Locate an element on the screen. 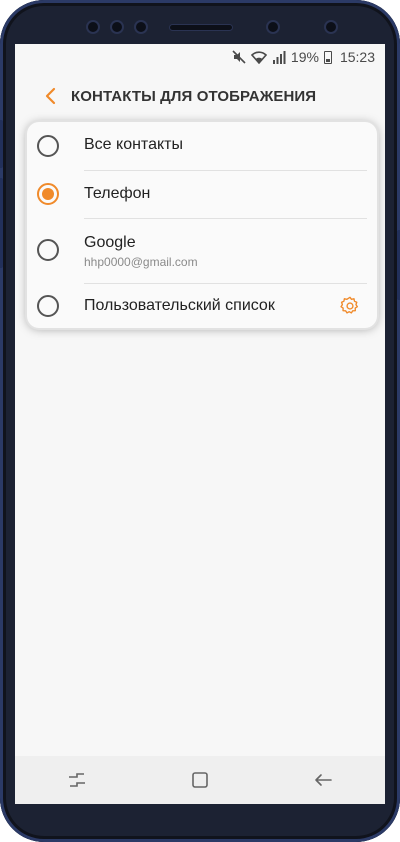 Image resolution: width=400 pixels, height=842 pixels. chevron-left-icon is located at coordinates (50, 96).